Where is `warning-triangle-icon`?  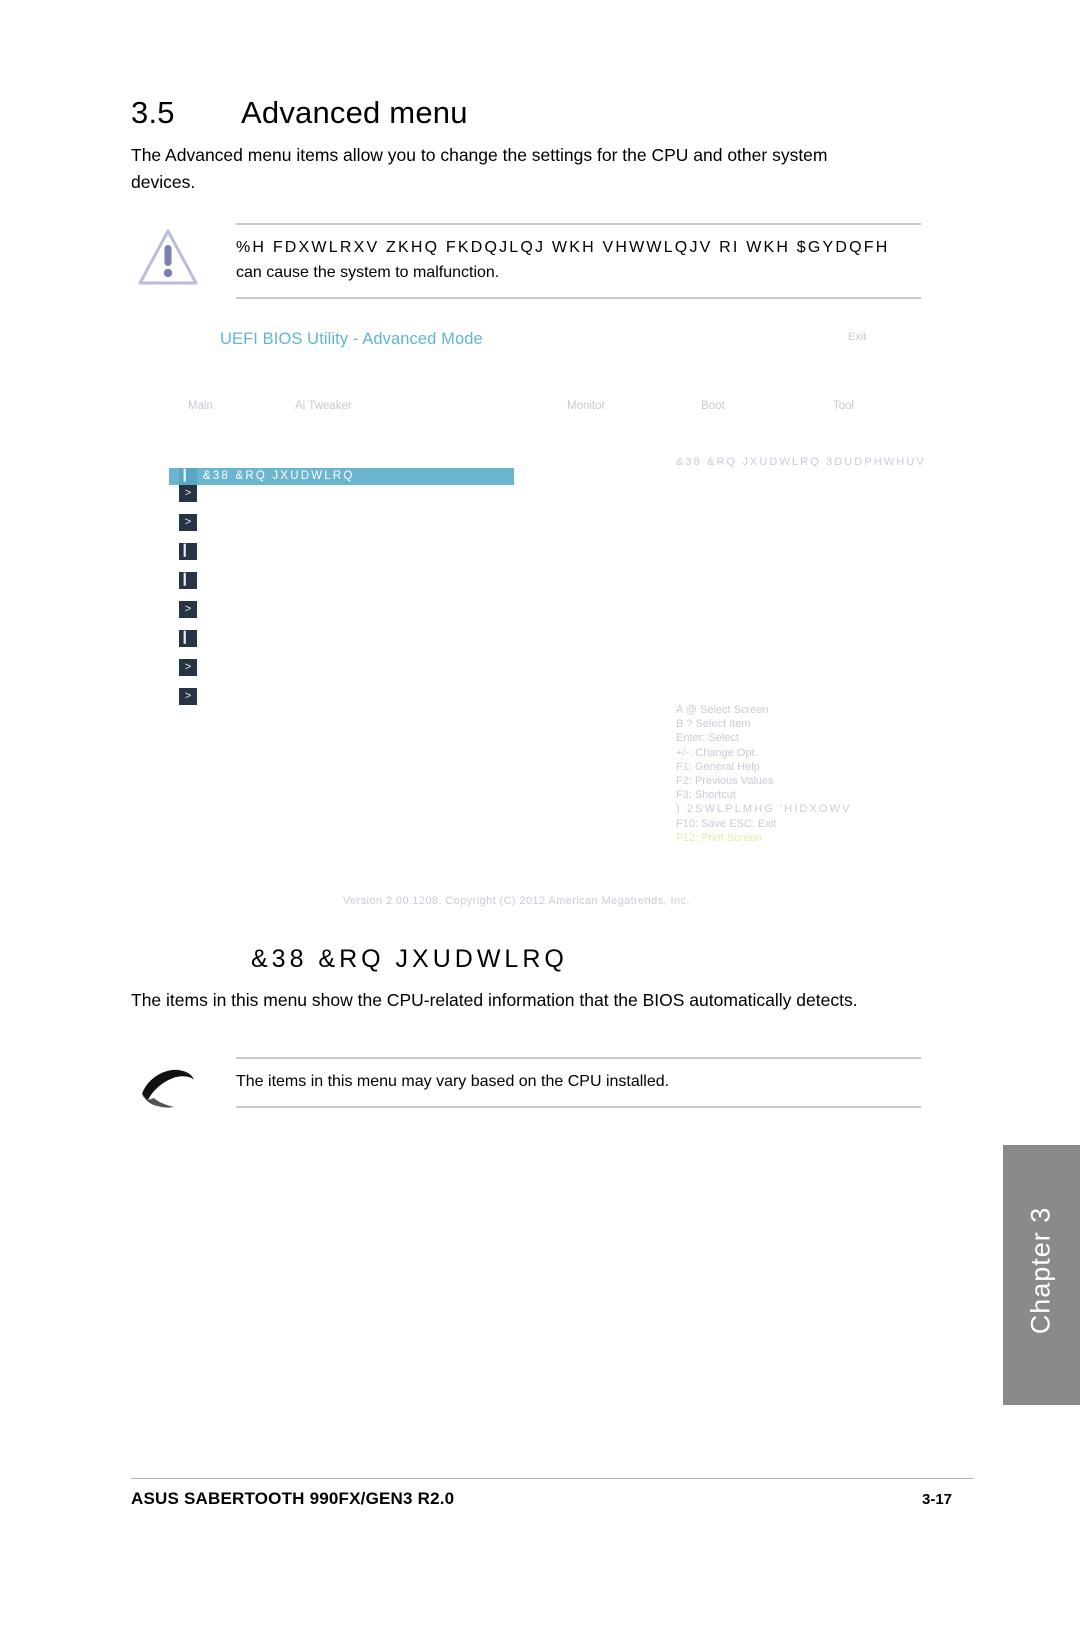
warning-triangle-icon is located at coordinates (168, 257).